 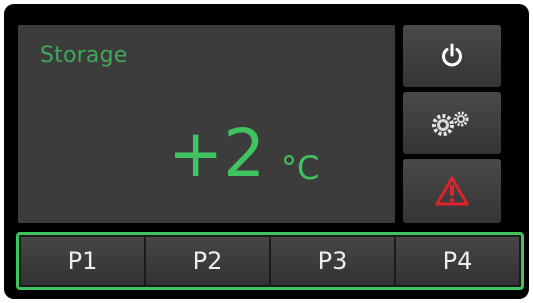 What do you see at coordinates (84, 55) in the screenshot?
I see `mode-label: Storage` at bounding box center [84, 55].